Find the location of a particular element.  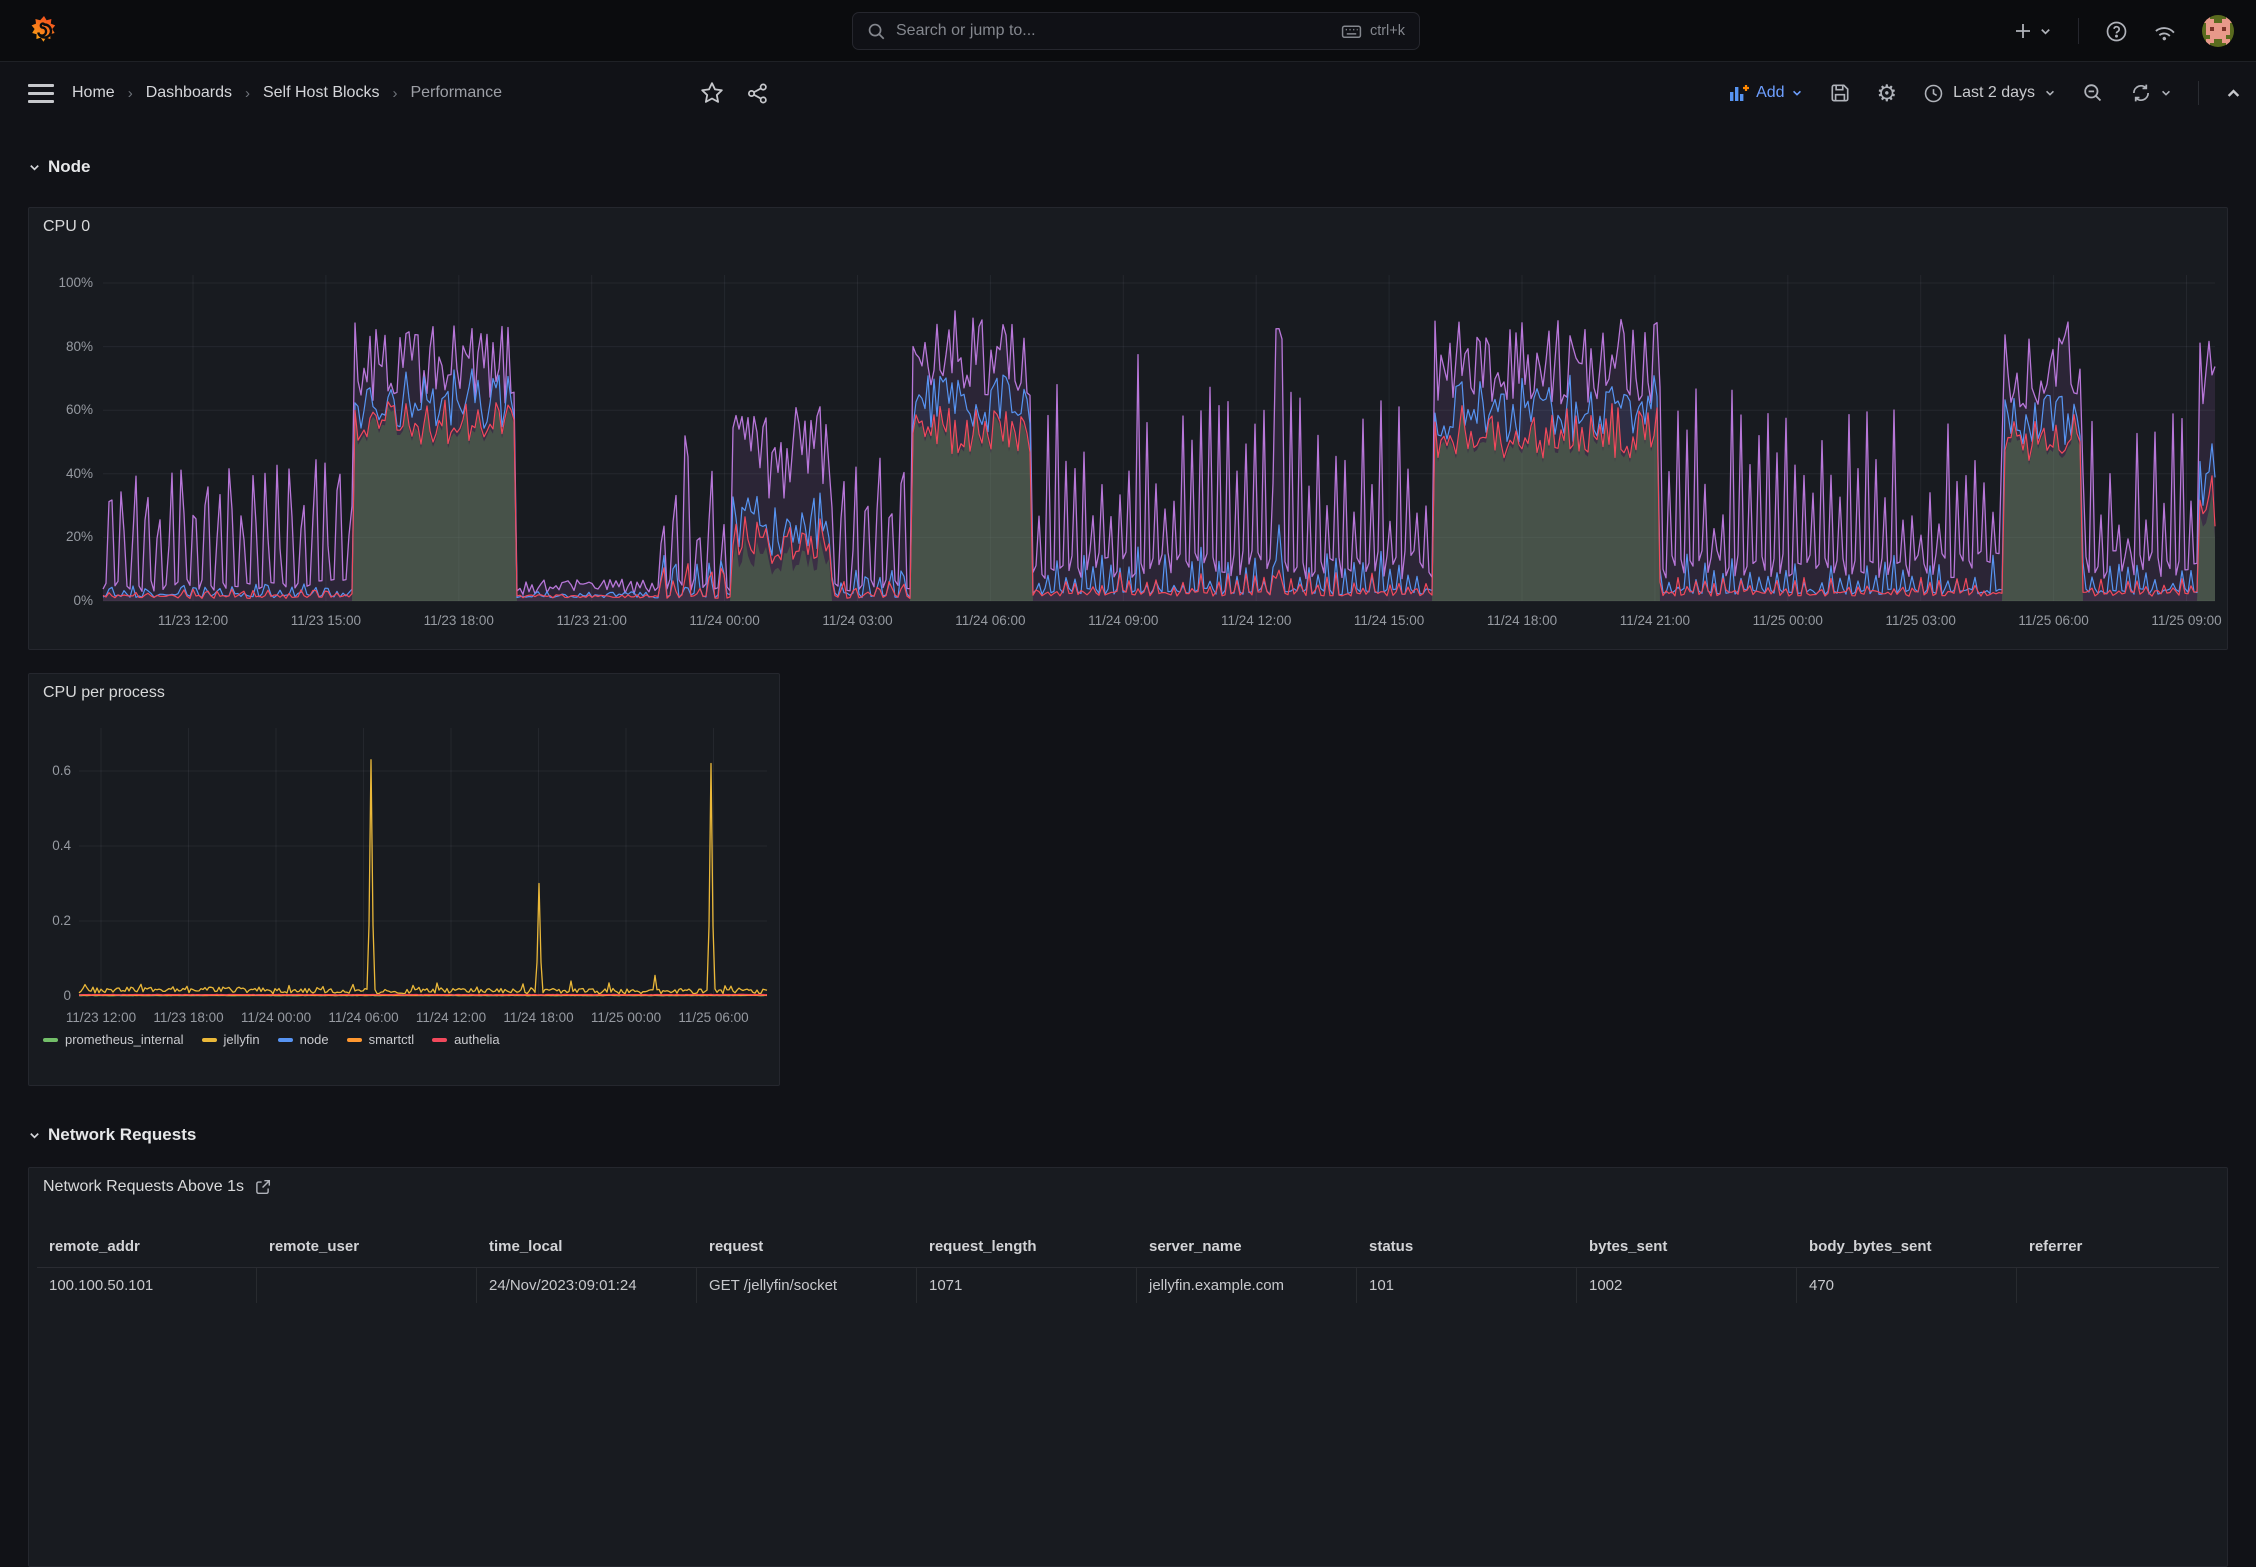

y-axis-tick-label: 60% is located at coordinates (79, 410).